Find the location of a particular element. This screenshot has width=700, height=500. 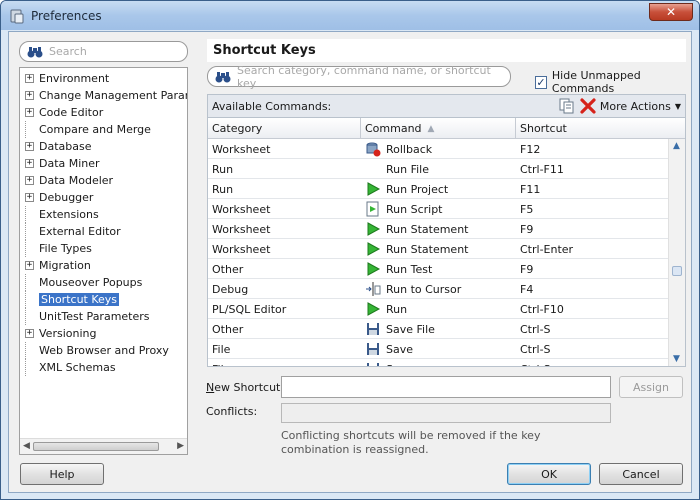

title-bar: Preferences ✕ is located at coordinates (350, 15).